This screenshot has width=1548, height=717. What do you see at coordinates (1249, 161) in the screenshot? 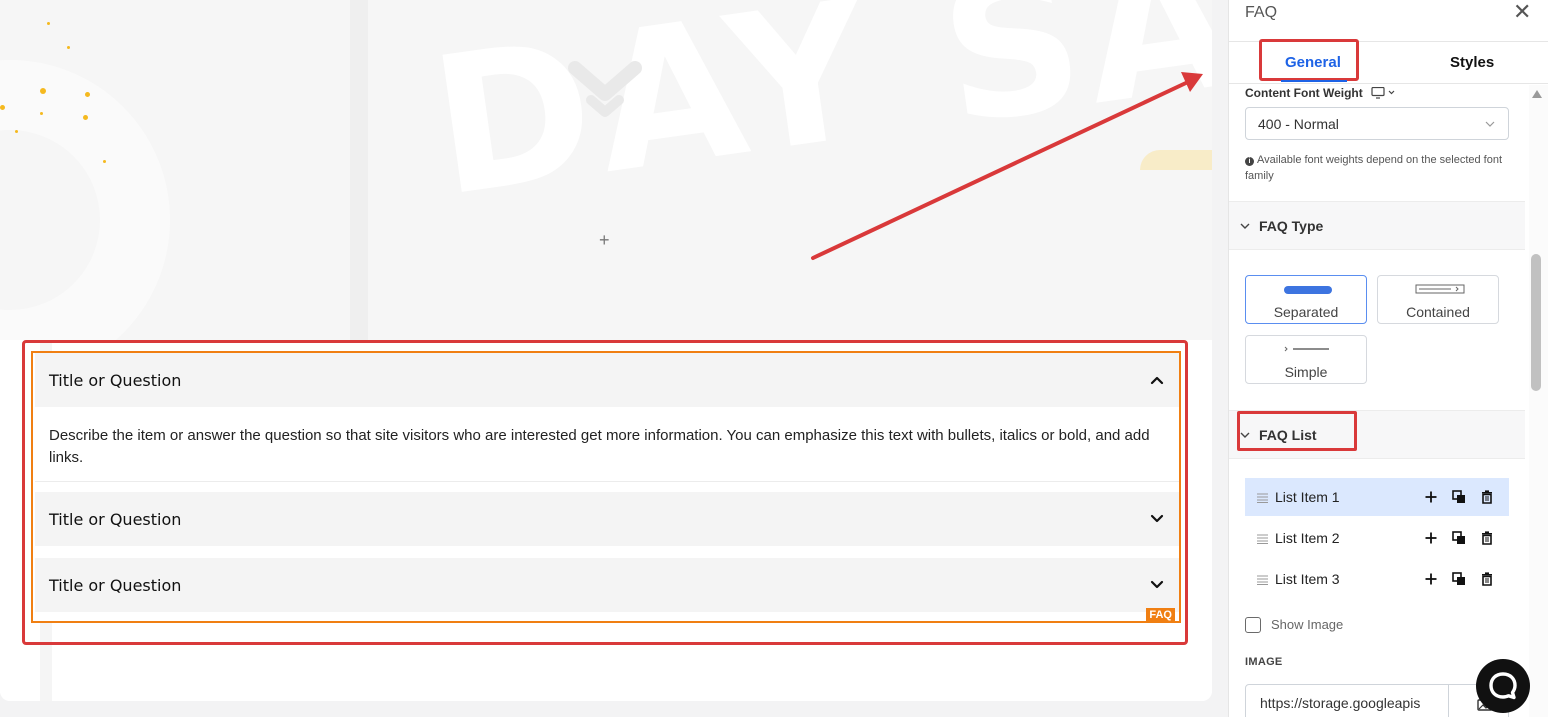
I see `info-icon: i` at bounding box center [1249, 161].